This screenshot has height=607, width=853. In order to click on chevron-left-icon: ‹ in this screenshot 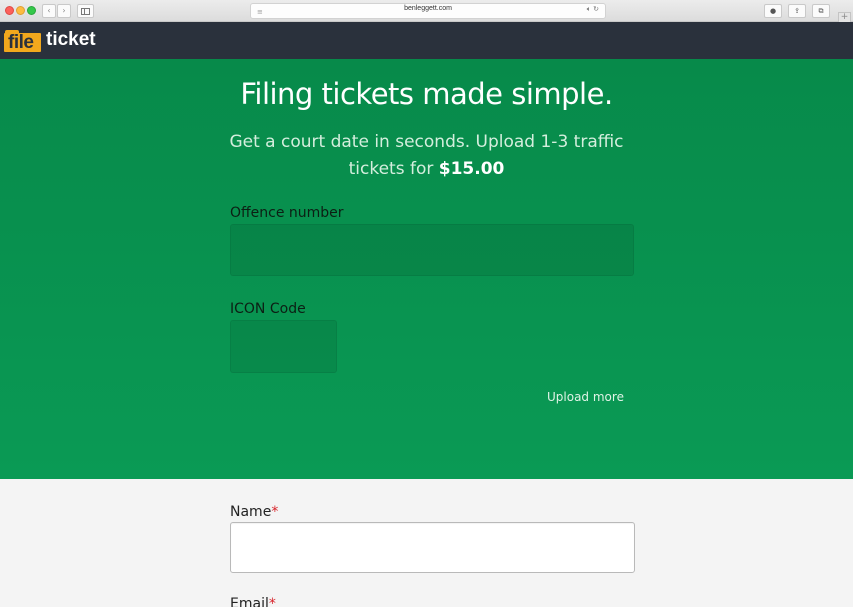, I will do `click(49, 10)`.